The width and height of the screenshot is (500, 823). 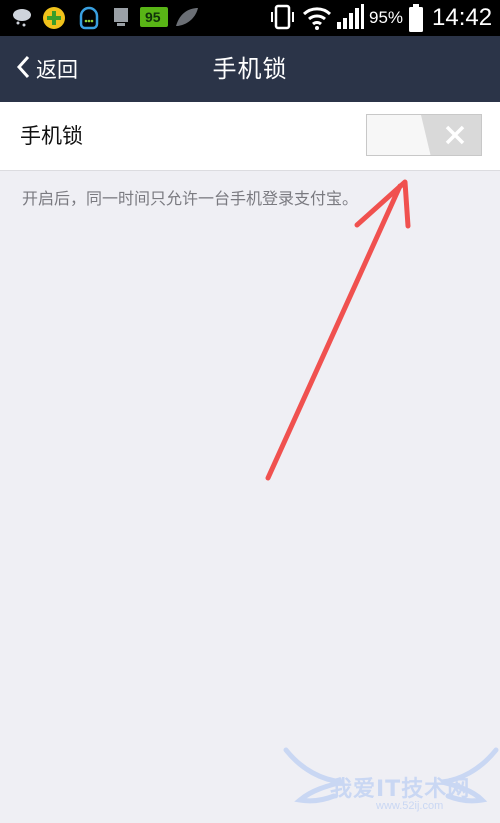 What do you see at coordinates (282, 20) in the screenshot?
I see `phone-vibrate-icon` at bounding box center [282, 20].